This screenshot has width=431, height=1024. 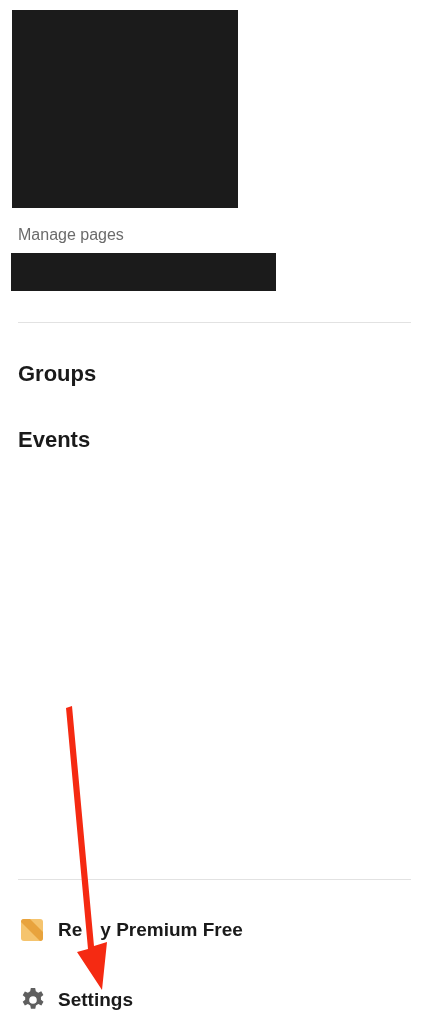 I want to click on nav-item: Groups, so click(x=57, y=374).